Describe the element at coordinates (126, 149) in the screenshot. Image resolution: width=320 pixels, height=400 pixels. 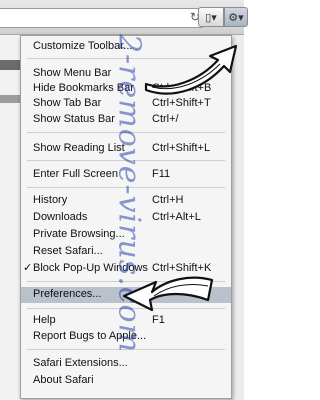
I see `menu-item-show-reading-list: Show Reading List Ctrl+Shift+L` at that location.